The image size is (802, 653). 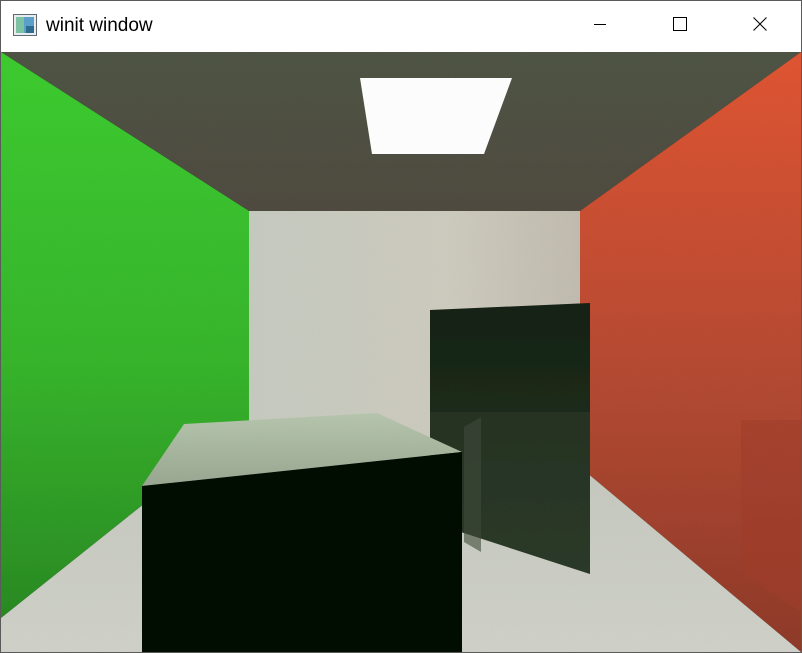 I want to click on title-bar: winit window, so click(x=401, y=26).